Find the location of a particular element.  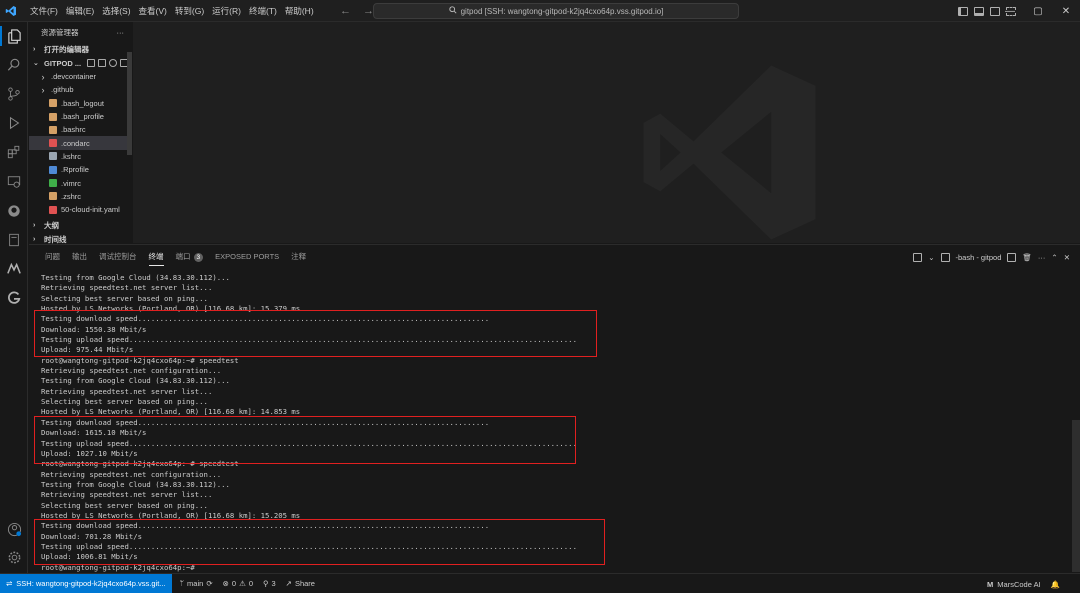

refresh-icon is located at coordinates (113, 63).